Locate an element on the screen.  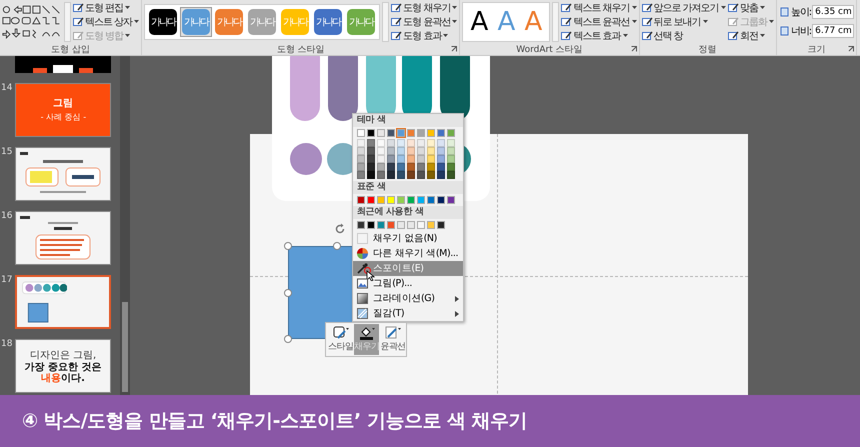
toolbar-button: 스타일 is located at coordinates (341, 339).